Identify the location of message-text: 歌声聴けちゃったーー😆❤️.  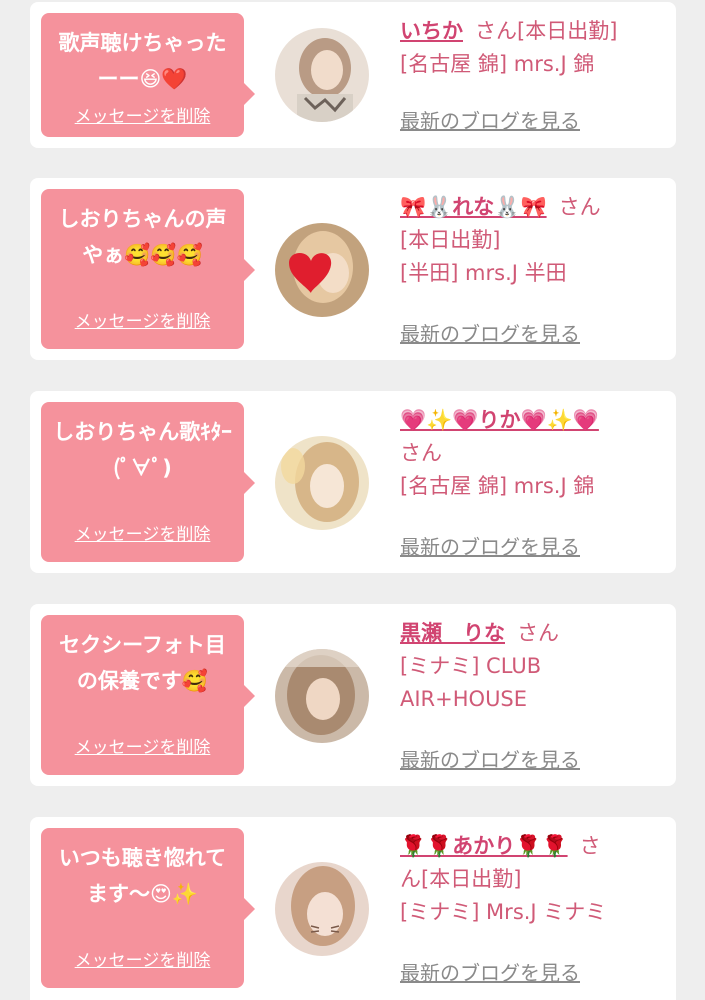
(142, 61).